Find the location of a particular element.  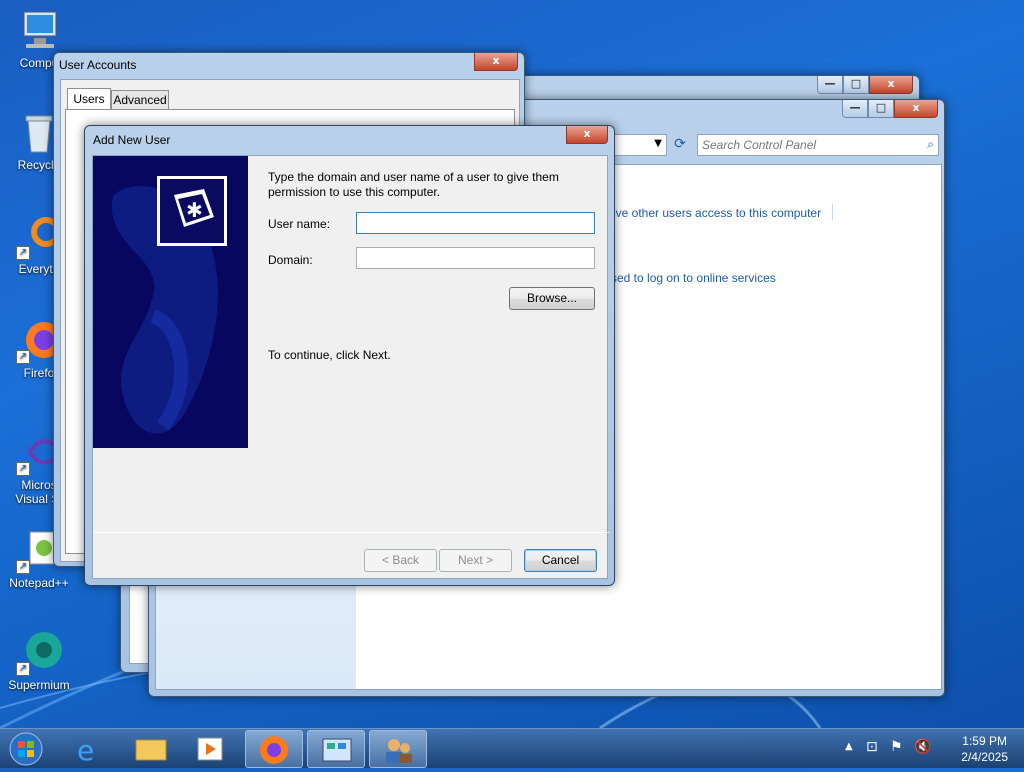

domain-field is located at coordinates (475, 258).